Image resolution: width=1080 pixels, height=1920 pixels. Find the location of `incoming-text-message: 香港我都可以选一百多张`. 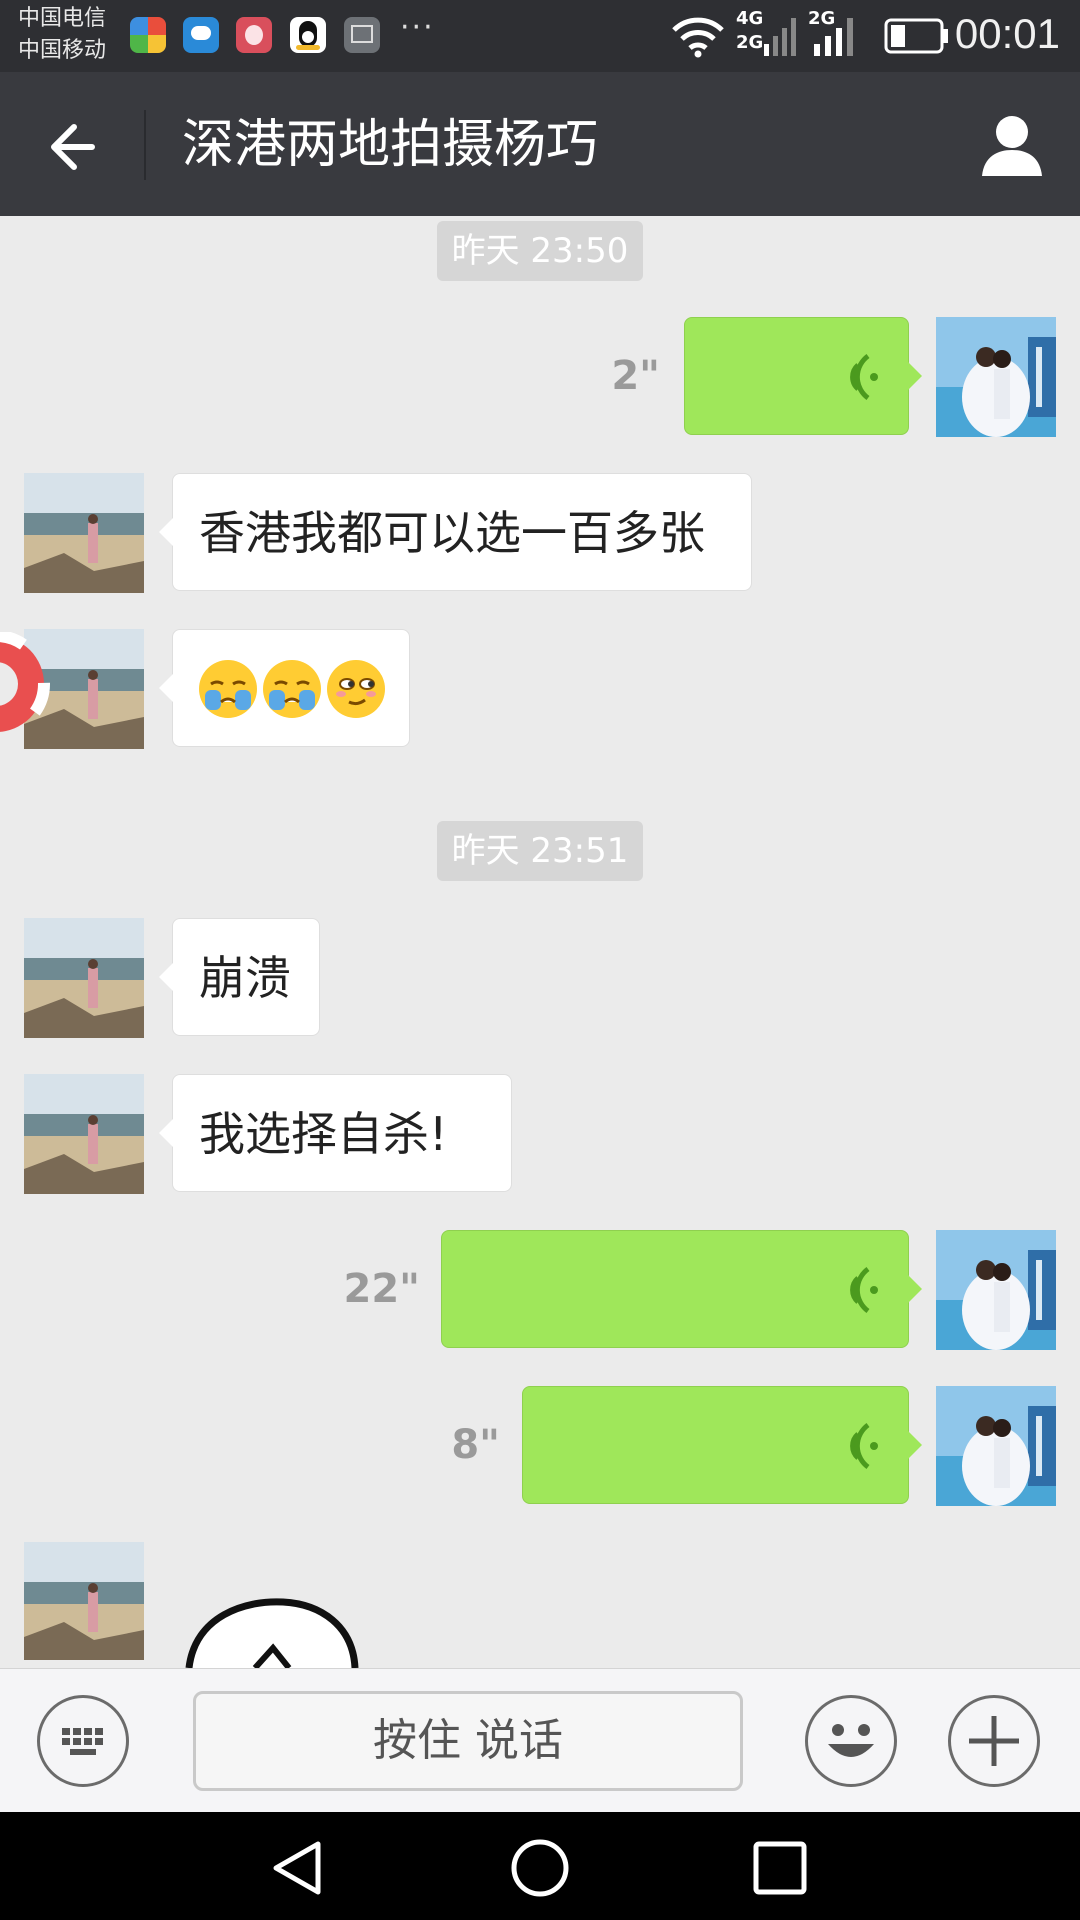

incoming-text-message: 香港我都可以选一百多张 is located at coordinates (455, 532).